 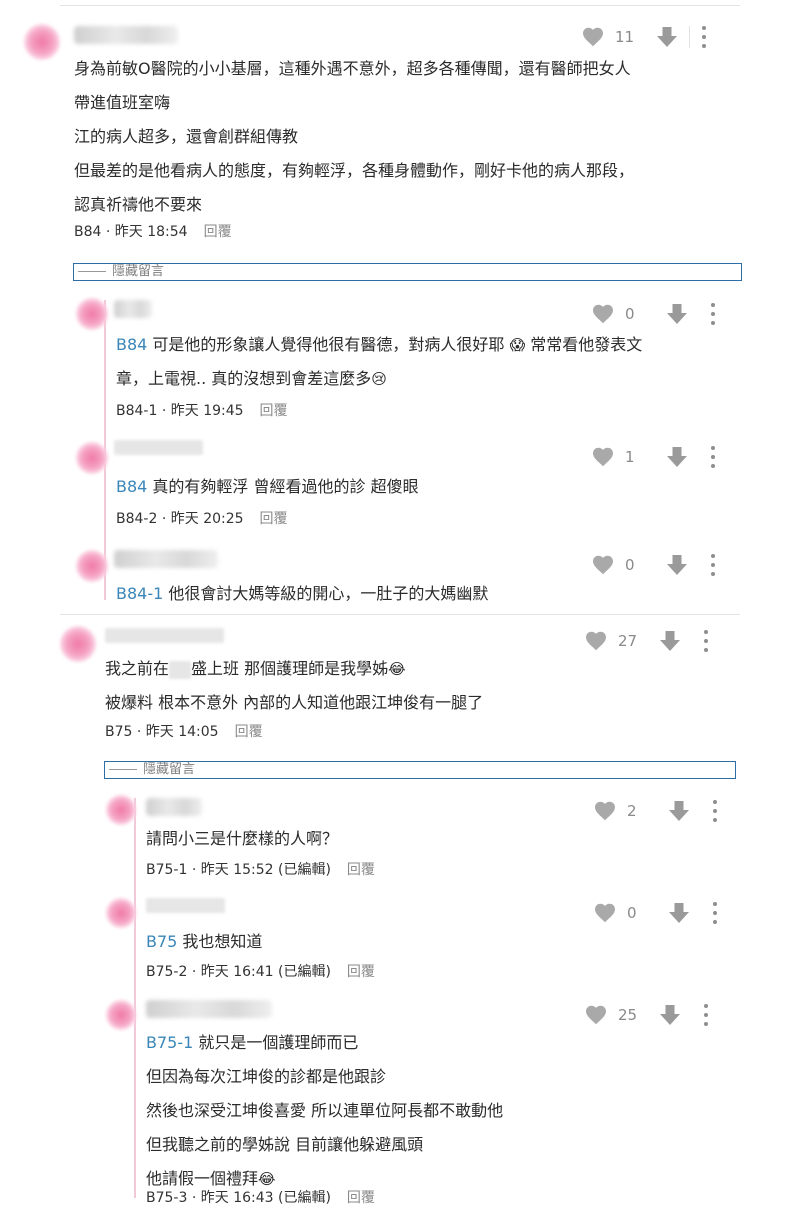 I want to click on comment-line: B84-1 他很會討大媽等級的開心，一肚子的大媽幽默, so click(x=302, y=593).